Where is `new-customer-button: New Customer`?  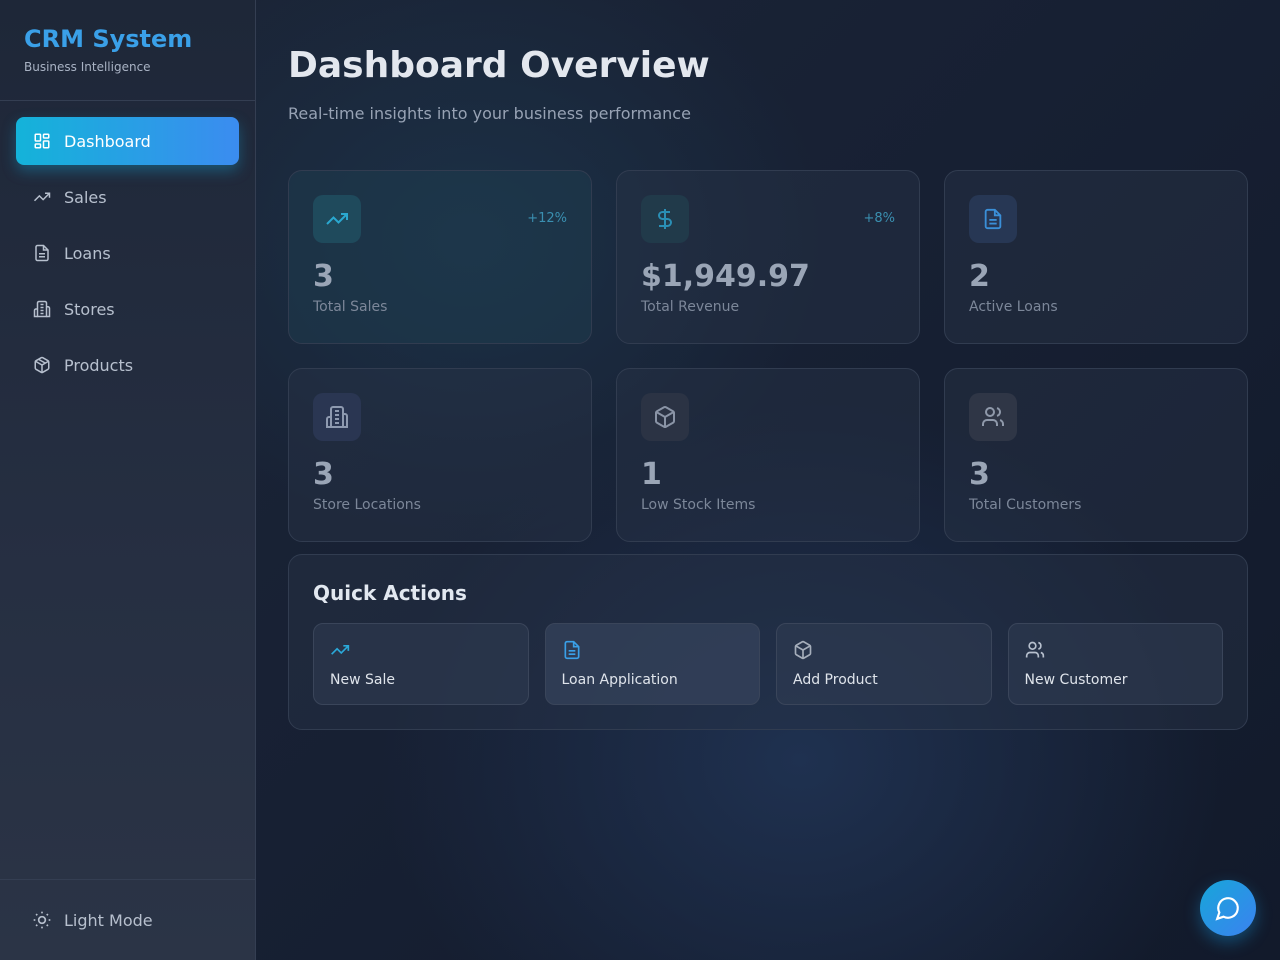
new-customer-button: New Customer is located at coordinates (1115, 664).